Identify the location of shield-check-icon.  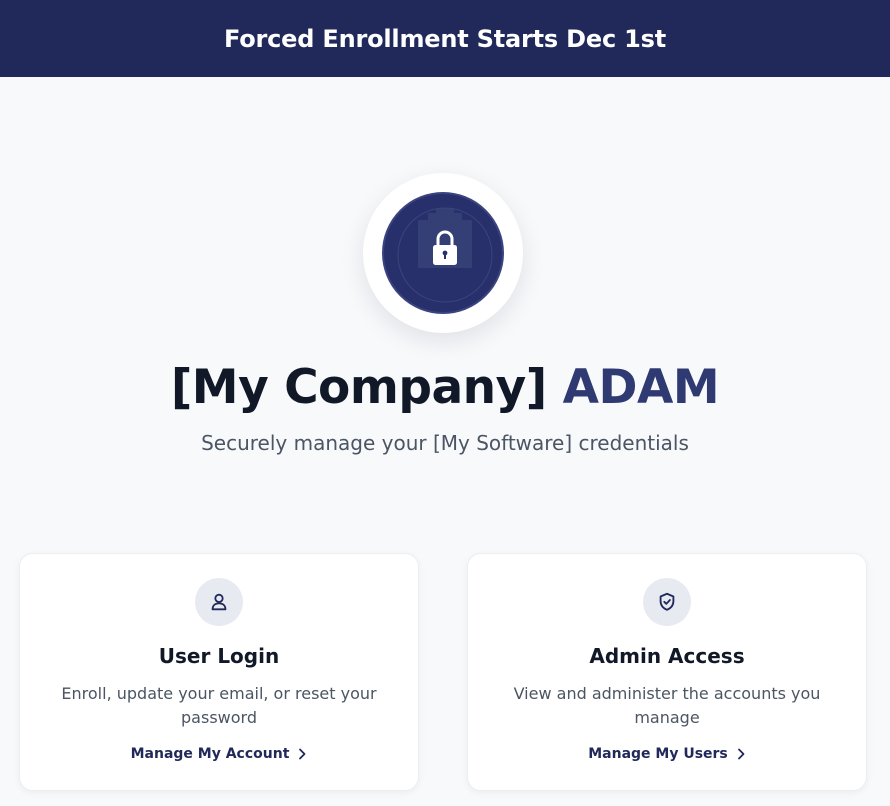
(667, 601).